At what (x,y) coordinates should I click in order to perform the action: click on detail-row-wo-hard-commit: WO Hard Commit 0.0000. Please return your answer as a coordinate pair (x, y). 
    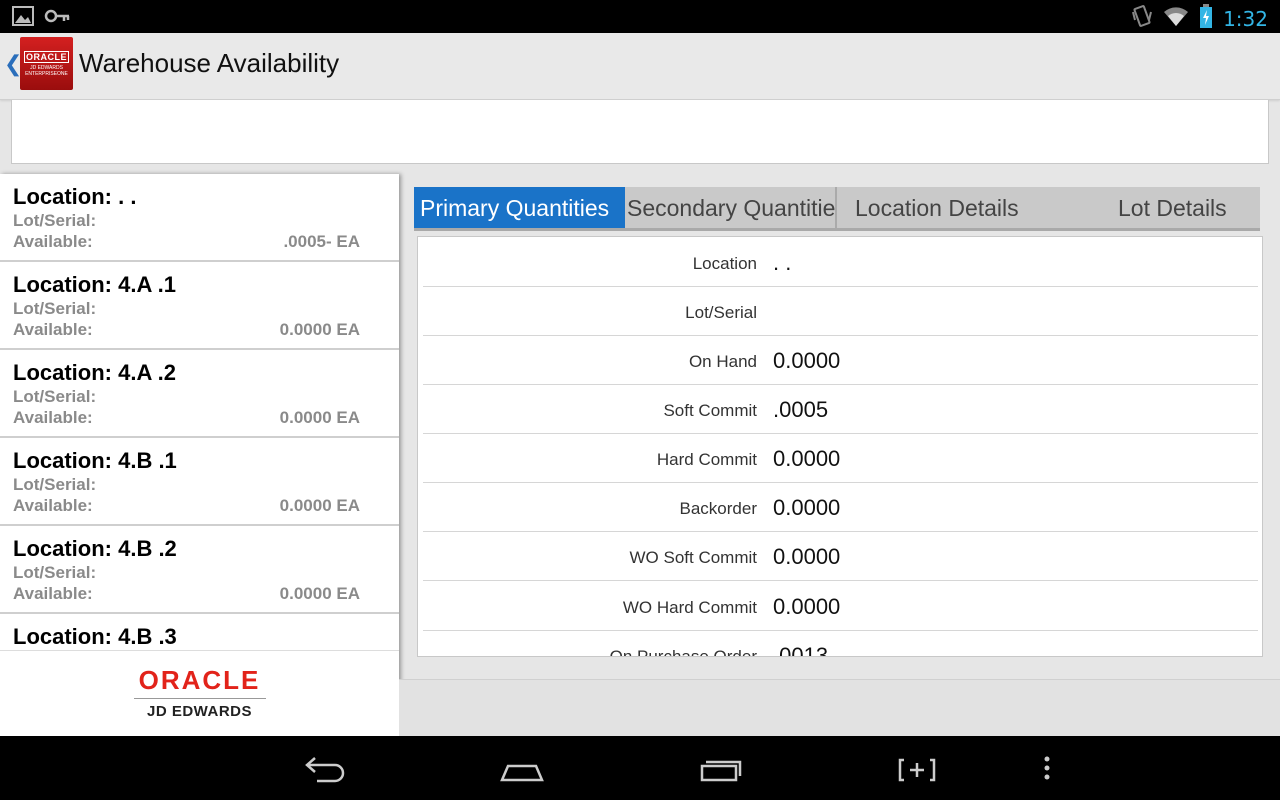
    Looking at the image, I should click on (840, 606).